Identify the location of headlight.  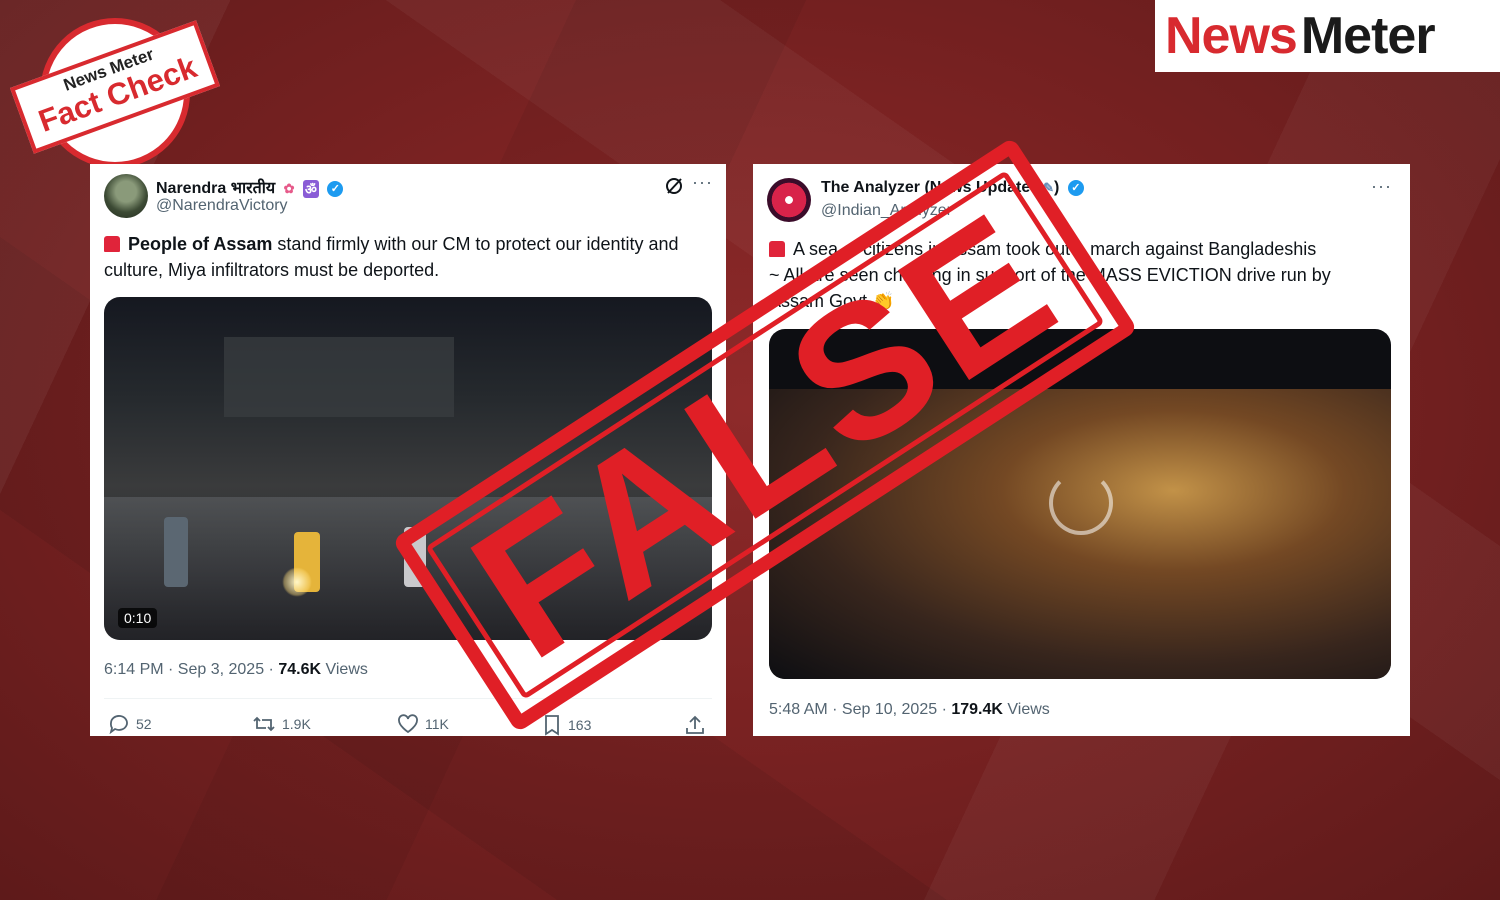
(297, 582).